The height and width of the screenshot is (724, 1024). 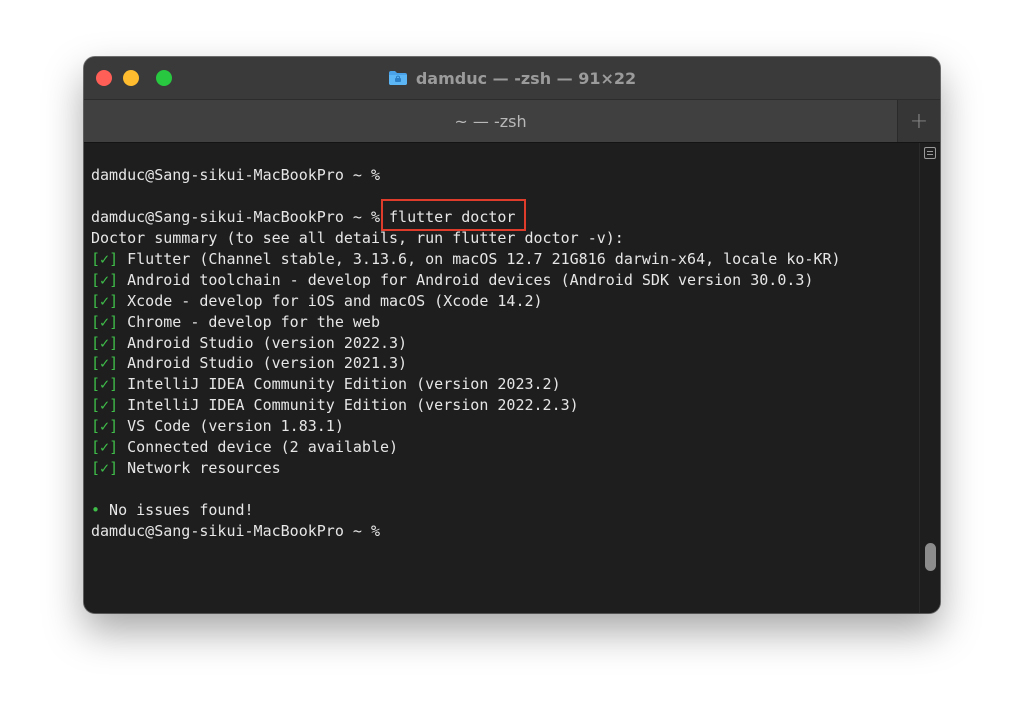 I want to click on scroll-thumb, so click(x=930, y=557).